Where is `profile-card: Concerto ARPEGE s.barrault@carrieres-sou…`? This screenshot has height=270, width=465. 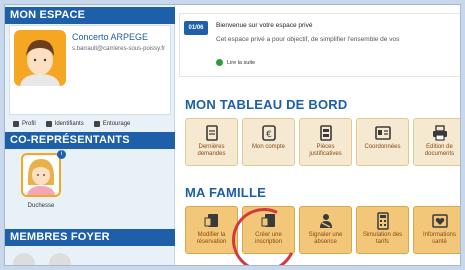
profile-card: Concerto ARPEGE s.barrault@carrieres-sou… is located at coordinates (90, 70).